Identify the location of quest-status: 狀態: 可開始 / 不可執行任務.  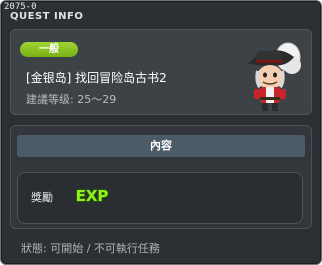
(90, 248).